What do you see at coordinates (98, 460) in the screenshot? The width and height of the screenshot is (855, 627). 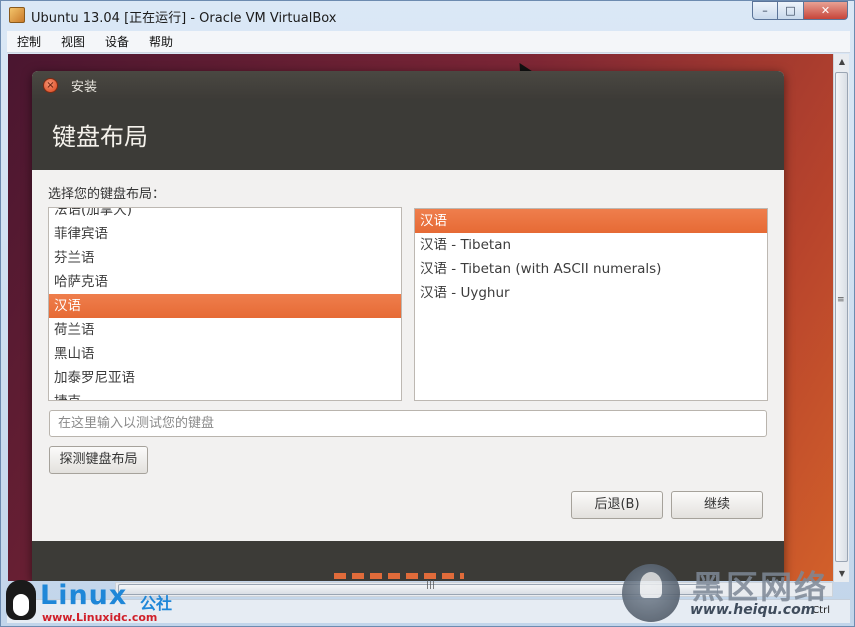 I see `detect-layout-button: 探测键盘布局` at bounding box center [98, 460].